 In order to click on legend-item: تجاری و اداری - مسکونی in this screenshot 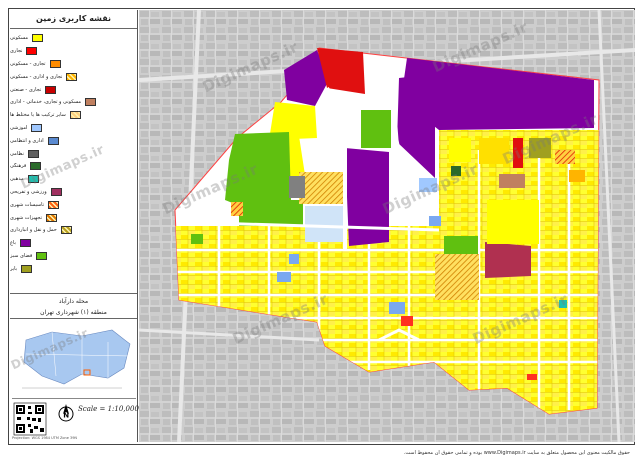, I will do `click(74, 76)`.